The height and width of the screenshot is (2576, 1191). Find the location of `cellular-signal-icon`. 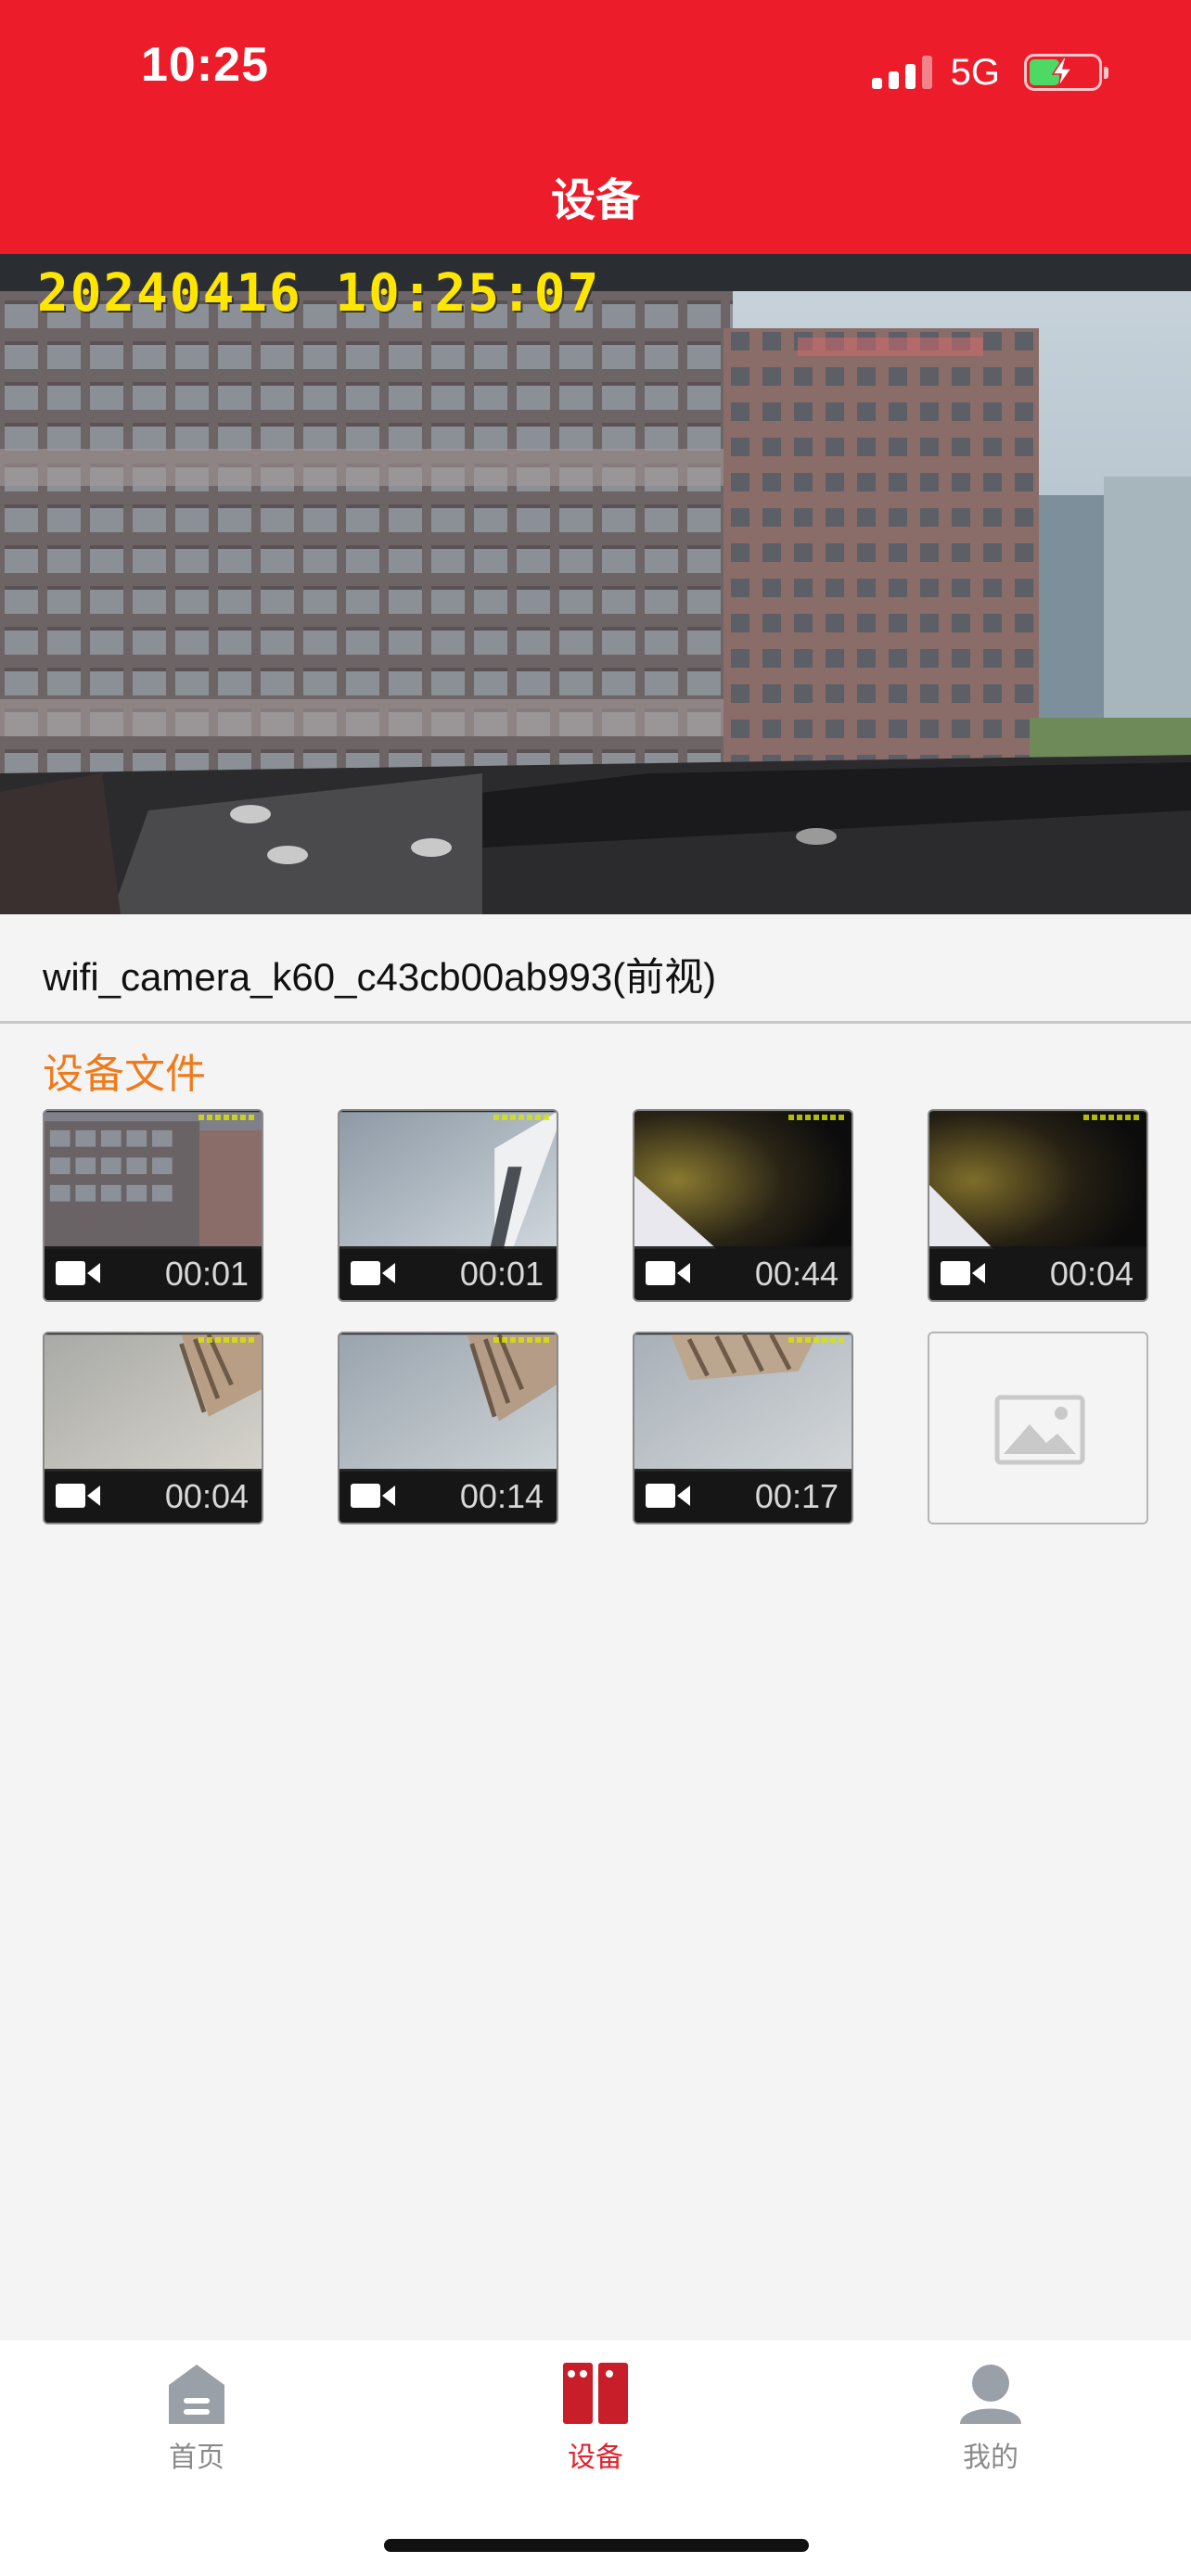

cellular-signal-icon is located at coordinates (901, 72).